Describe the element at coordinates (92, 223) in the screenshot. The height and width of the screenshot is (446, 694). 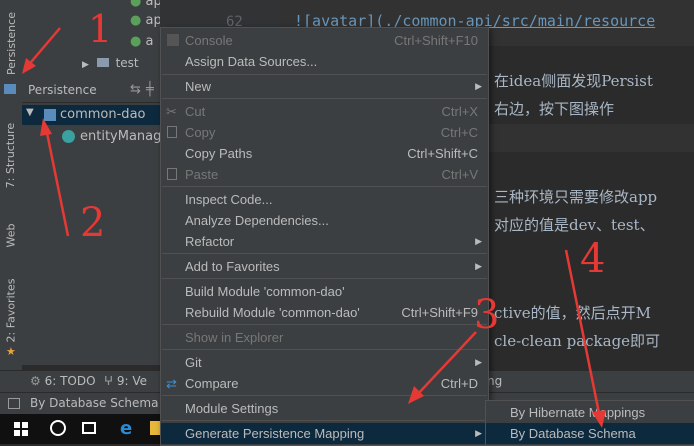
I see `annotation-number-2: 2` at that location.